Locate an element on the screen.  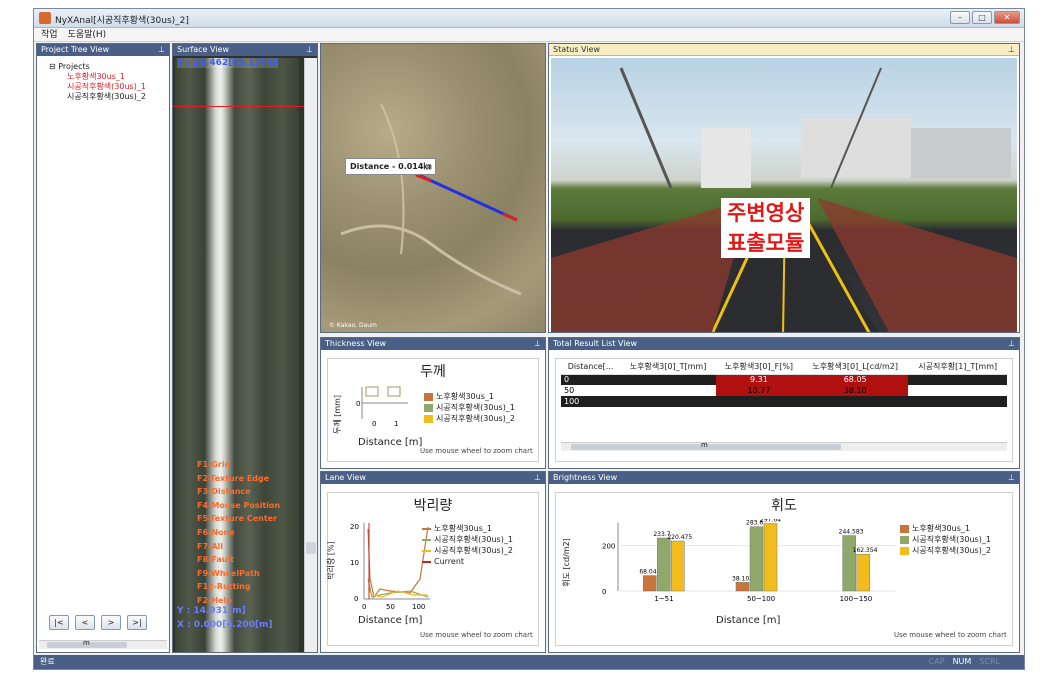
table-row: 0 9.31 68.05 is located at coordinates (784, 379).